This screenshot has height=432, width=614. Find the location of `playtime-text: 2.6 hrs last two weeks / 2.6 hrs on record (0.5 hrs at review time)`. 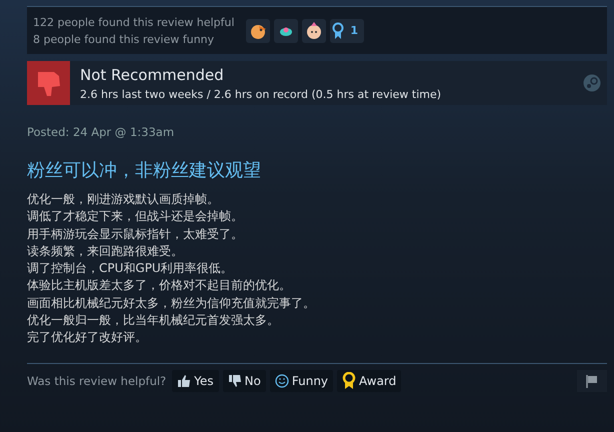

playtime-text: 2.6 hrs last two weeks / 2.6 hrs on record (0.5 hrs at review time) is located at coordinates (261, 94).